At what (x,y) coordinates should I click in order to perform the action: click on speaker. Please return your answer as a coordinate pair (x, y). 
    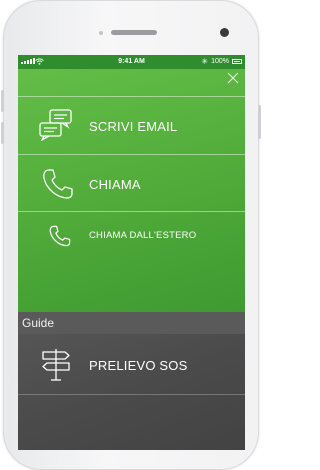
    Looking at the image, I should click on (134, 32).